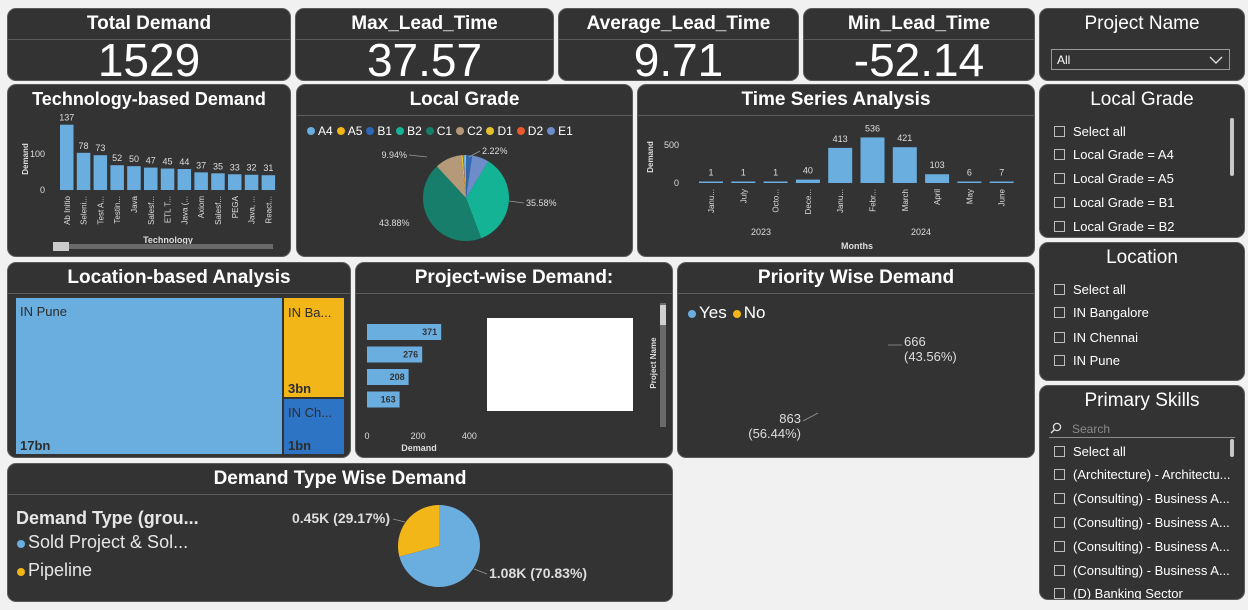 The width and height of the screenshot is (1248, 610). What do you see at coordinates (134, 159) in the screenshot?
I see `data-label: 50` at bounding box center [134, 159].